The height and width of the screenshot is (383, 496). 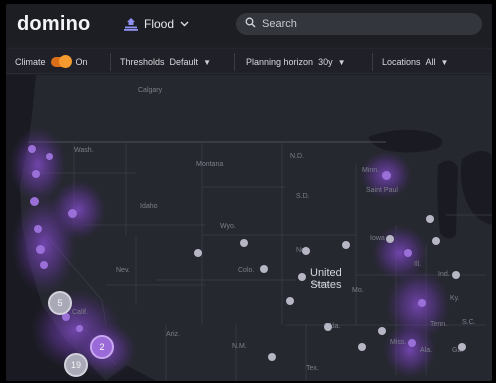 What do you see at coordinates (239, 346) in the screenshot?
I see `place-label: N.M.` at bounding box center [239, 346].